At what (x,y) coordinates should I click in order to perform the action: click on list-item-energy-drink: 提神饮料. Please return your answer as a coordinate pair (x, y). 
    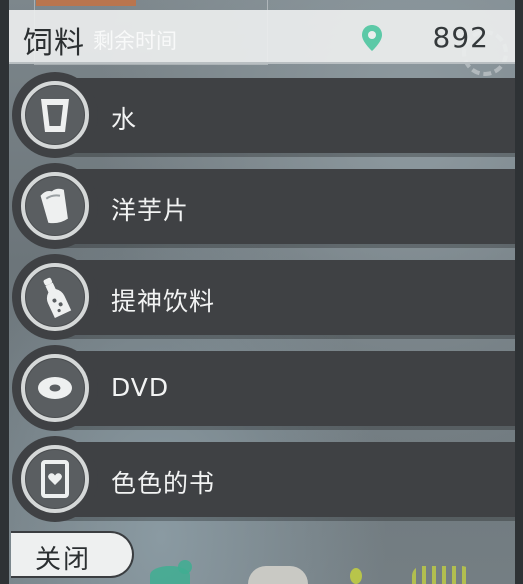
    Looking at the image, I should click on (263, 297).